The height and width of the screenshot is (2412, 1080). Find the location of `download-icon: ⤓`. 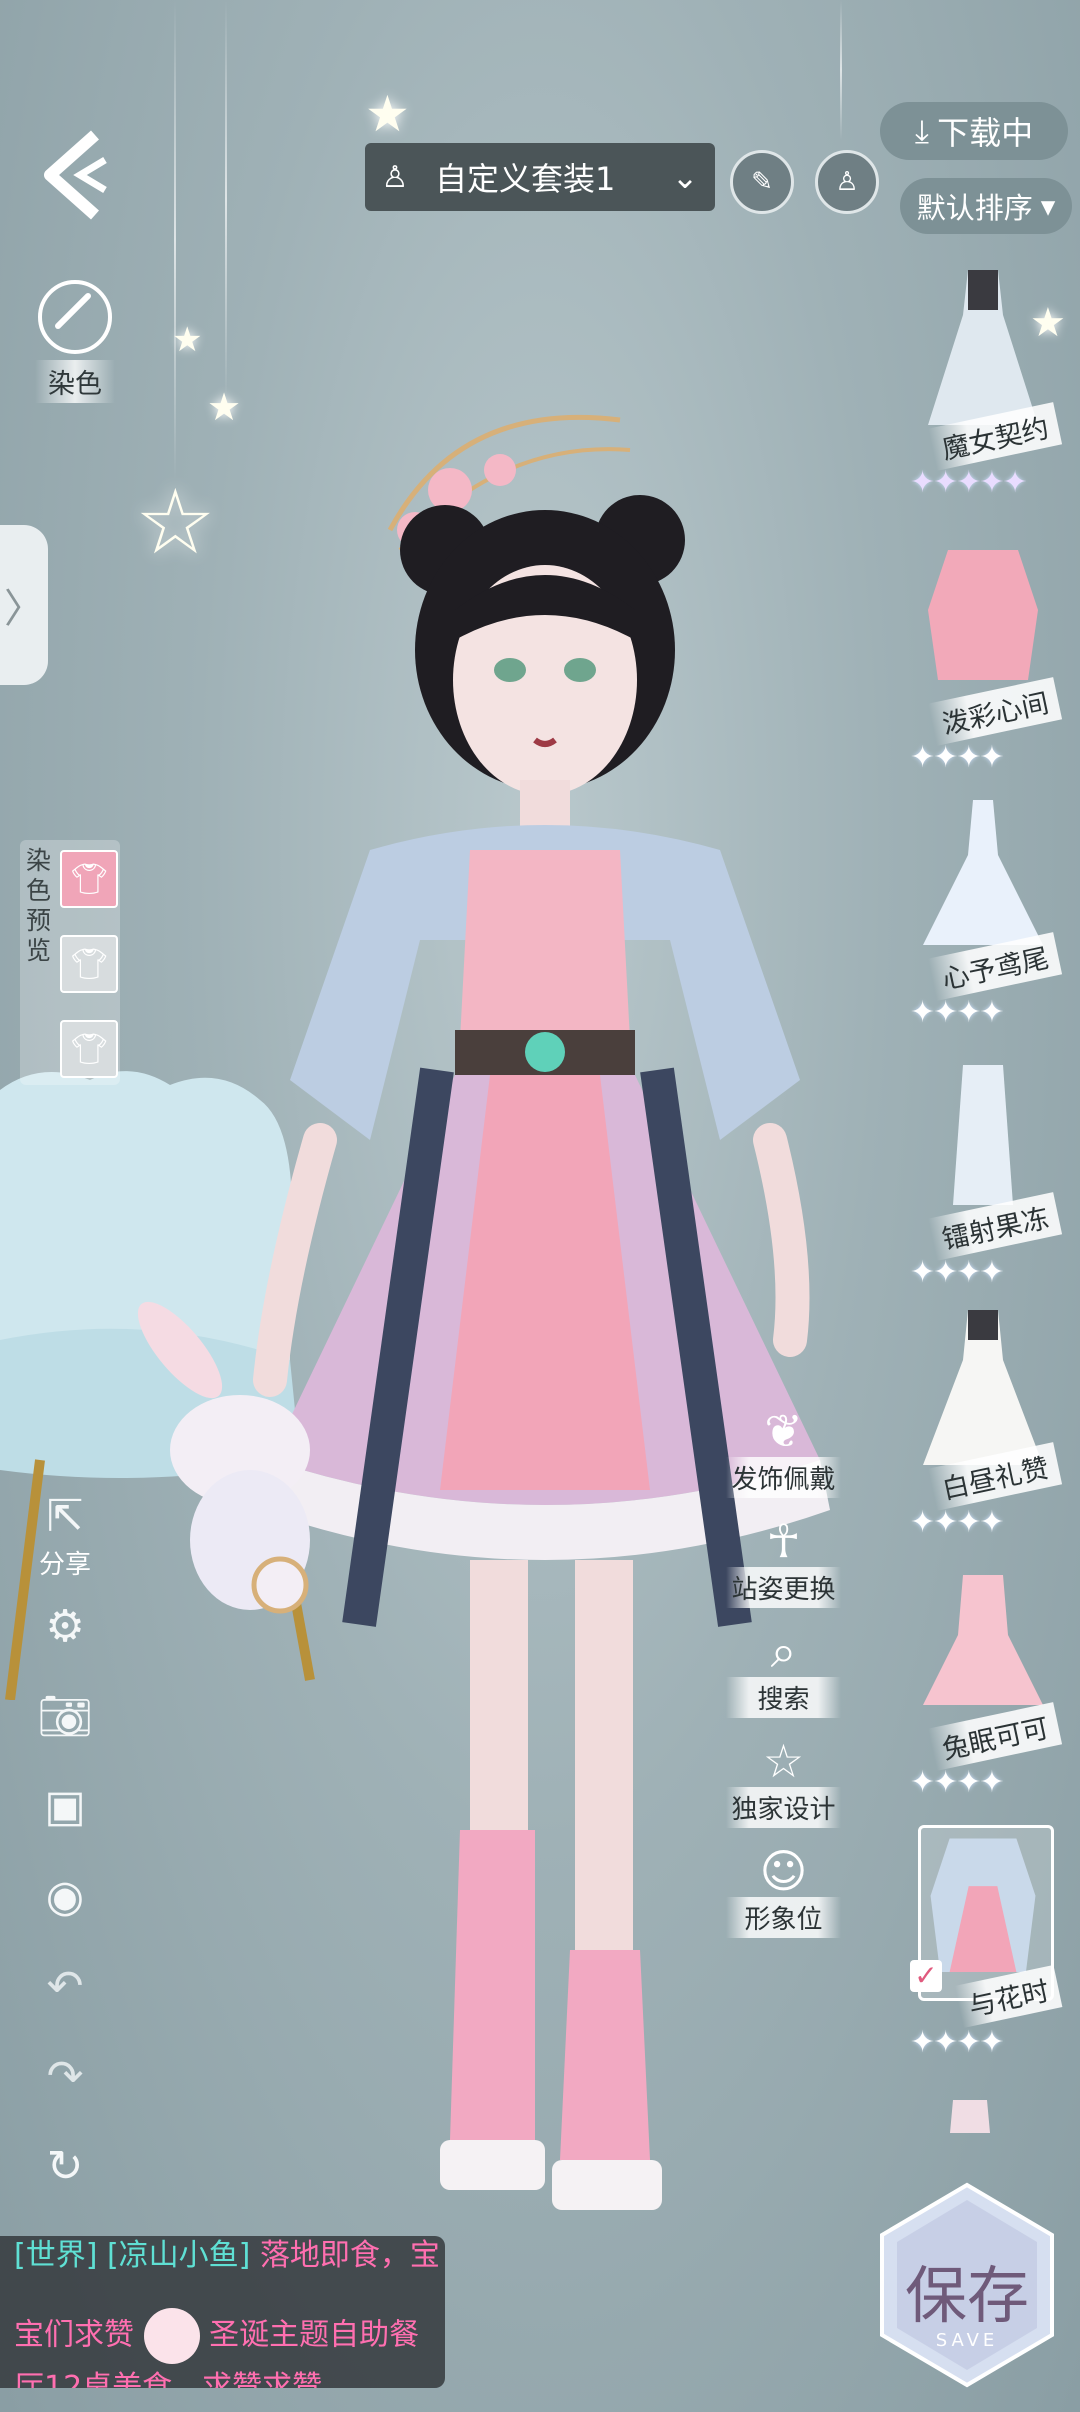

download-icon: ⤓ is located at coordinates (922, 130).